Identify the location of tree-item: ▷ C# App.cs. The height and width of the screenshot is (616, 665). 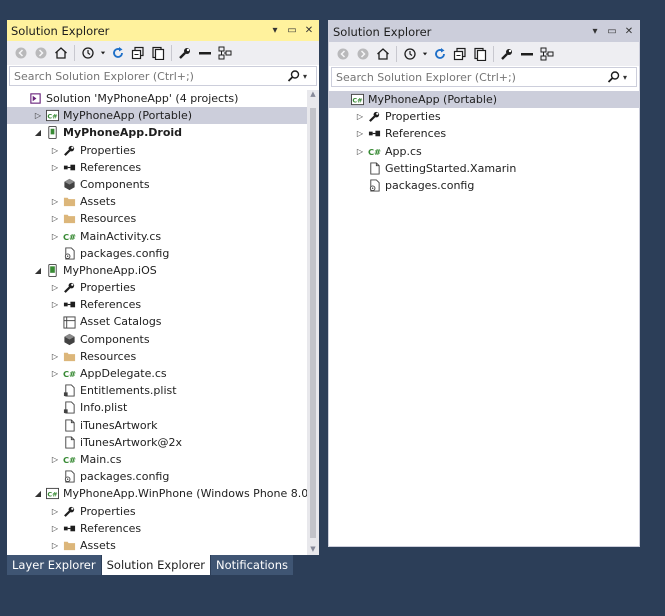
(484, 151).